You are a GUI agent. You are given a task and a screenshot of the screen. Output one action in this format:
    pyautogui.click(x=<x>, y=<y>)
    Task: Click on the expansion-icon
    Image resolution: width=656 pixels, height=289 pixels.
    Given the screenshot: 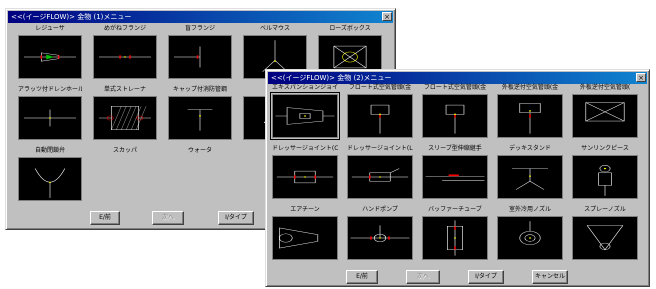 What is the action you would take?
    pyautogui.click(x=305, y=116)
    